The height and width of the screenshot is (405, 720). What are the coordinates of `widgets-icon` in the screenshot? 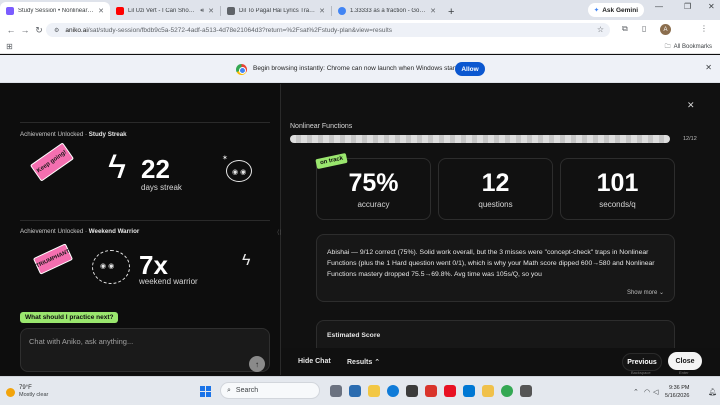 It's located at (355, 391).